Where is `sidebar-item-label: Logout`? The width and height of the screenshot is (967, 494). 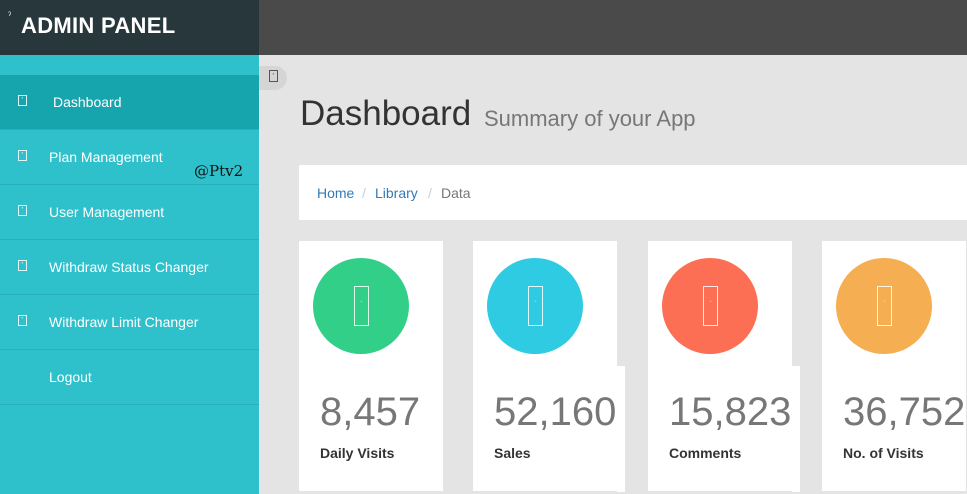
sidebar-item-label: Logout is located at coordinates (70, 377).